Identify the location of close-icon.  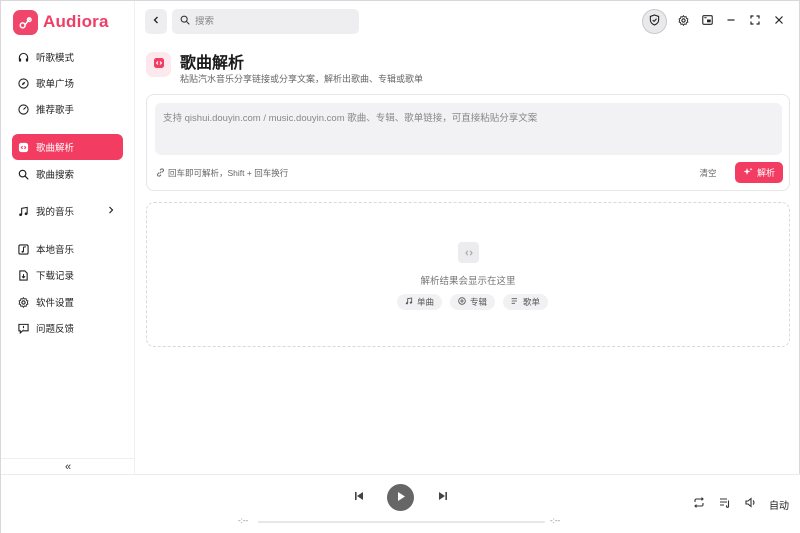
(779, 21).